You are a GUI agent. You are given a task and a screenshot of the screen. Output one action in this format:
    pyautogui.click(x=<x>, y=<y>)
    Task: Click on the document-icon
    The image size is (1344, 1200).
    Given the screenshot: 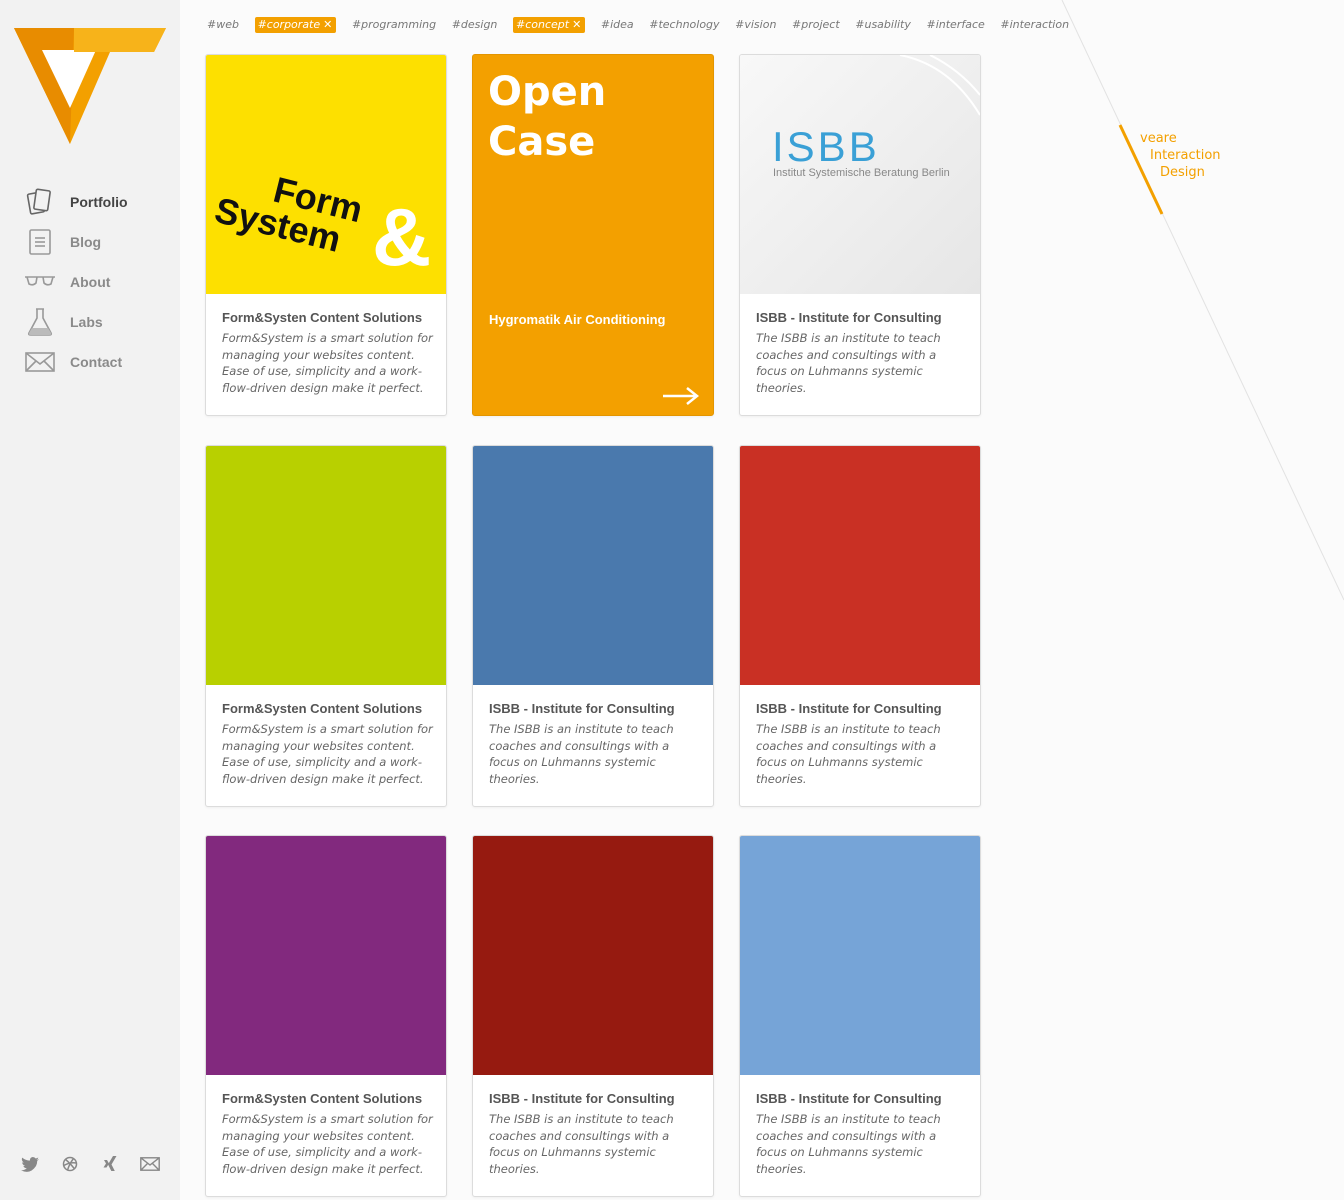 What is the action you would take?
    pyautogui.click(x=40, y=242)
    